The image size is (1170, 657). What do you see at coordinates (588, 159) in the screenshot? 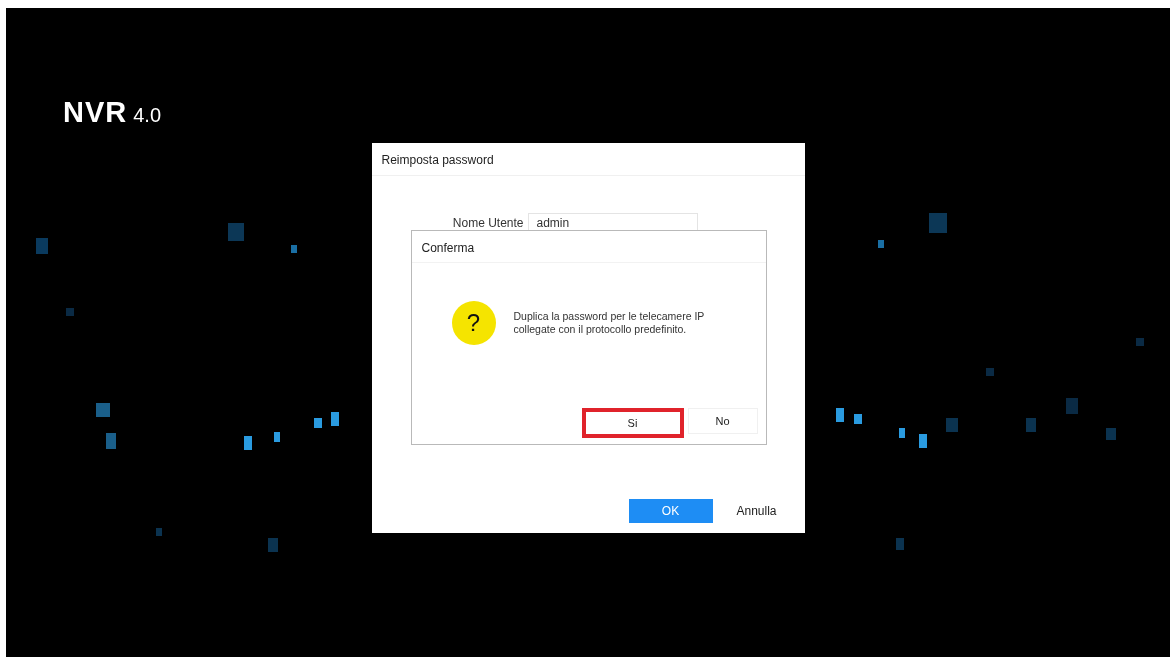
I see `dialog-title: Reimposta password` at bounding box center [588, 159].